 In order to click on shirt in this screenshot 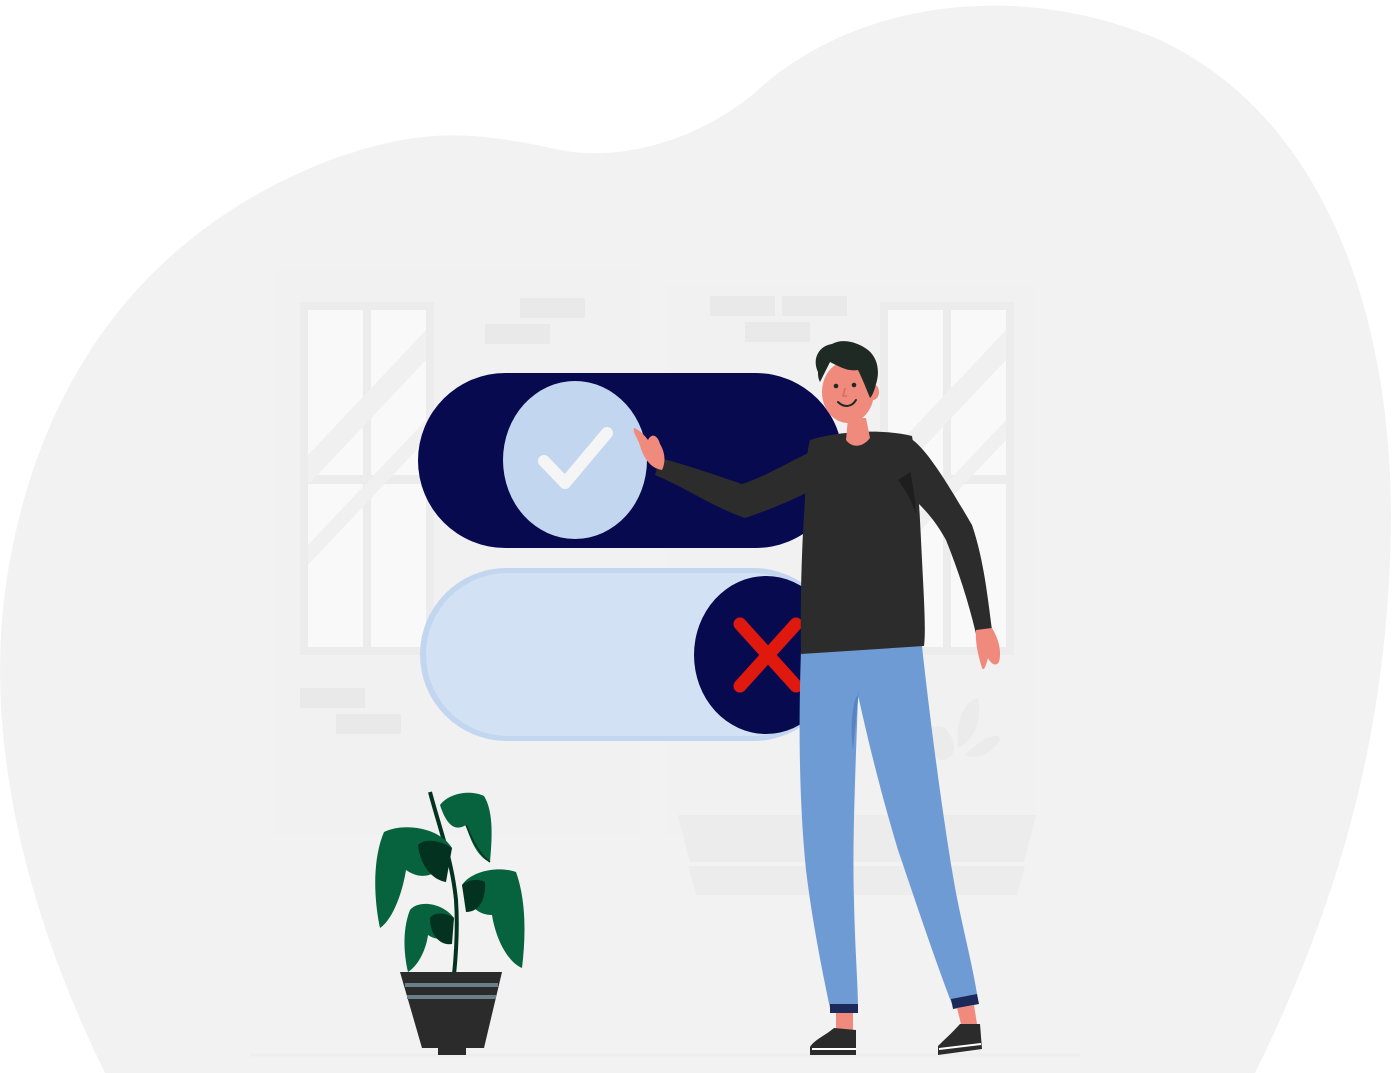, I will do `click(862, 542)`.